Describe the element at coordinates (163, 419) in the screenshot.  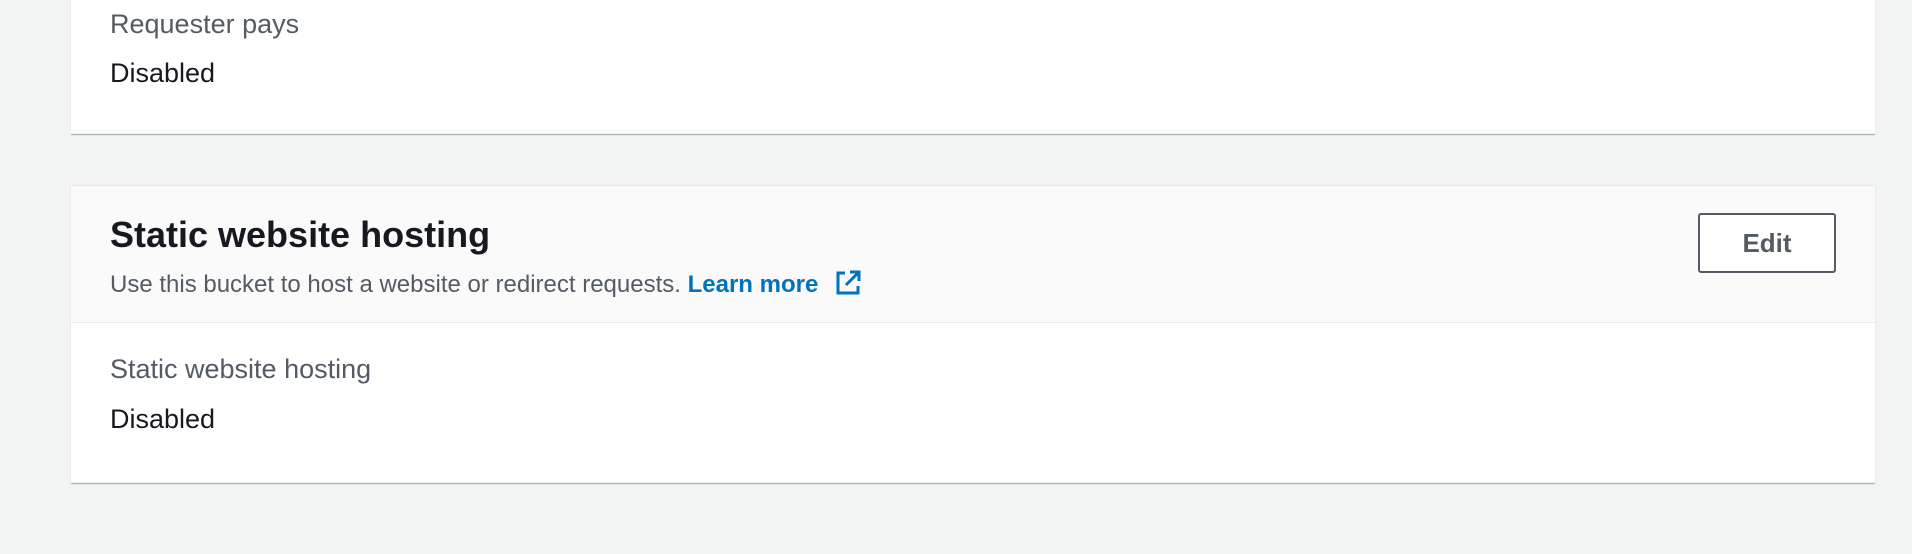
I see `static-website-hosting-value: Disabled` at that location.